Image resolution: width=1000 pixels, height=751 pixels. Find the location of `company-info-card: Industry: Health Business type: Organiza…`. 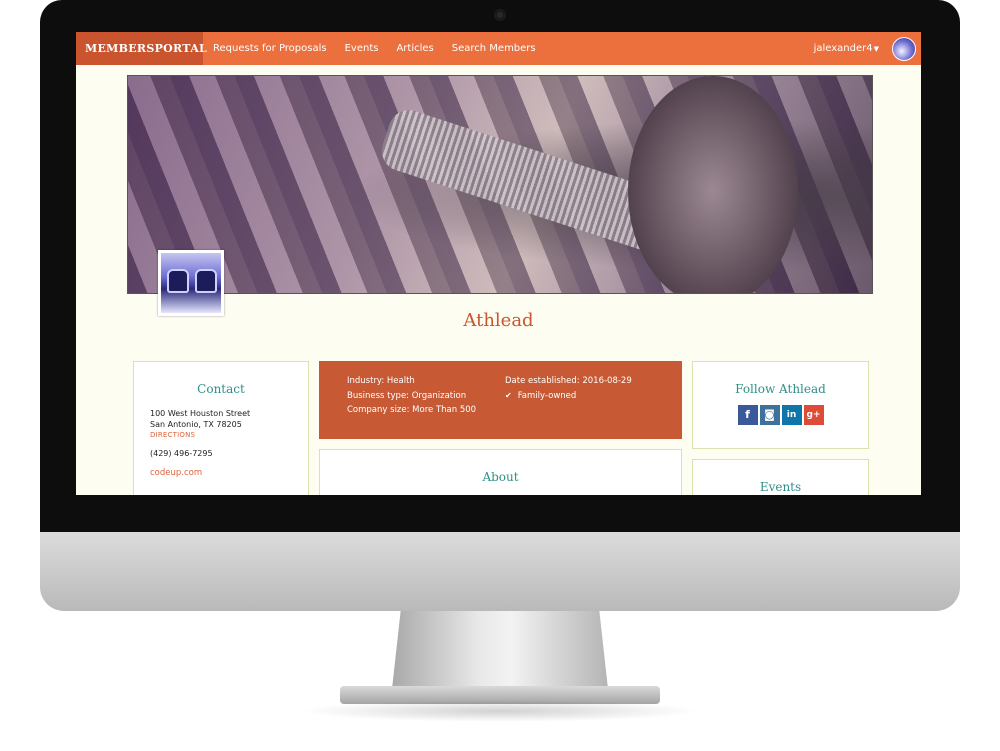

company-info-card: Industry: Health Business type: Organiza… is located at coordinates (500, 400).